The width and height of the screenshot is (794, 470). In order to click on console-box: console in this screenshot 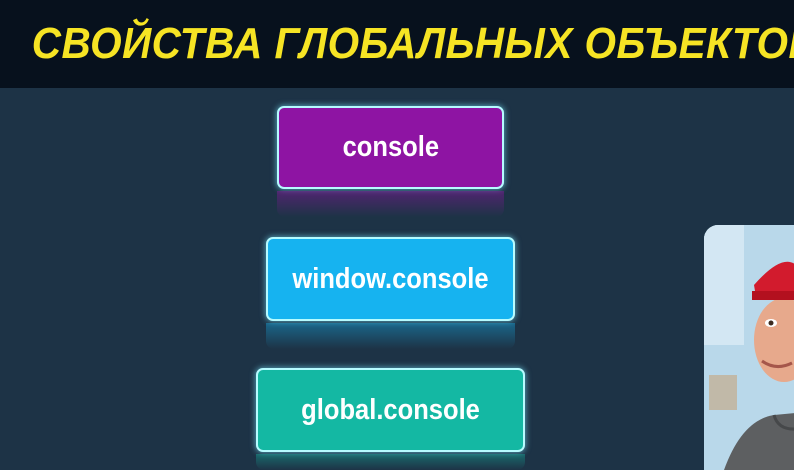, I will do `click(390, 147)`.